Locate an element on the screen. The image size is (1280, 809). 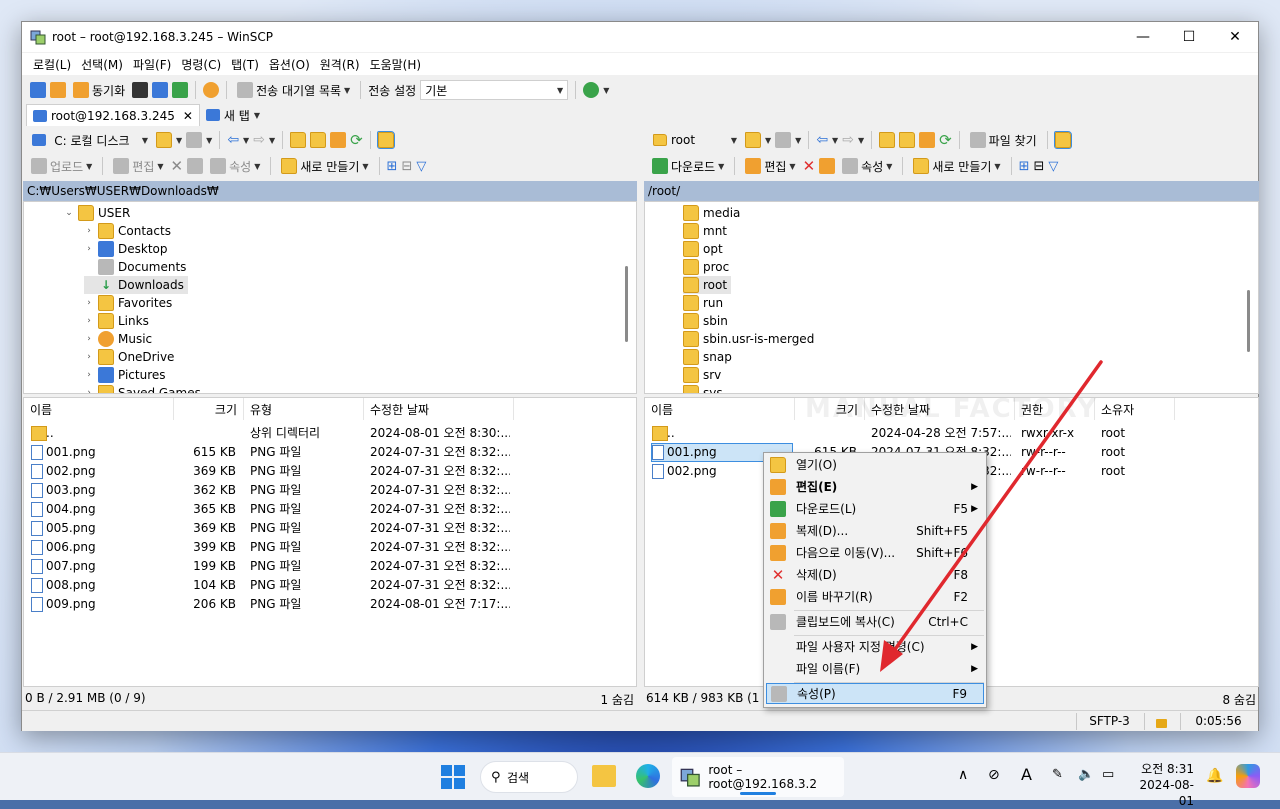
file-name: 007.png is located at coordinates (106, 566).